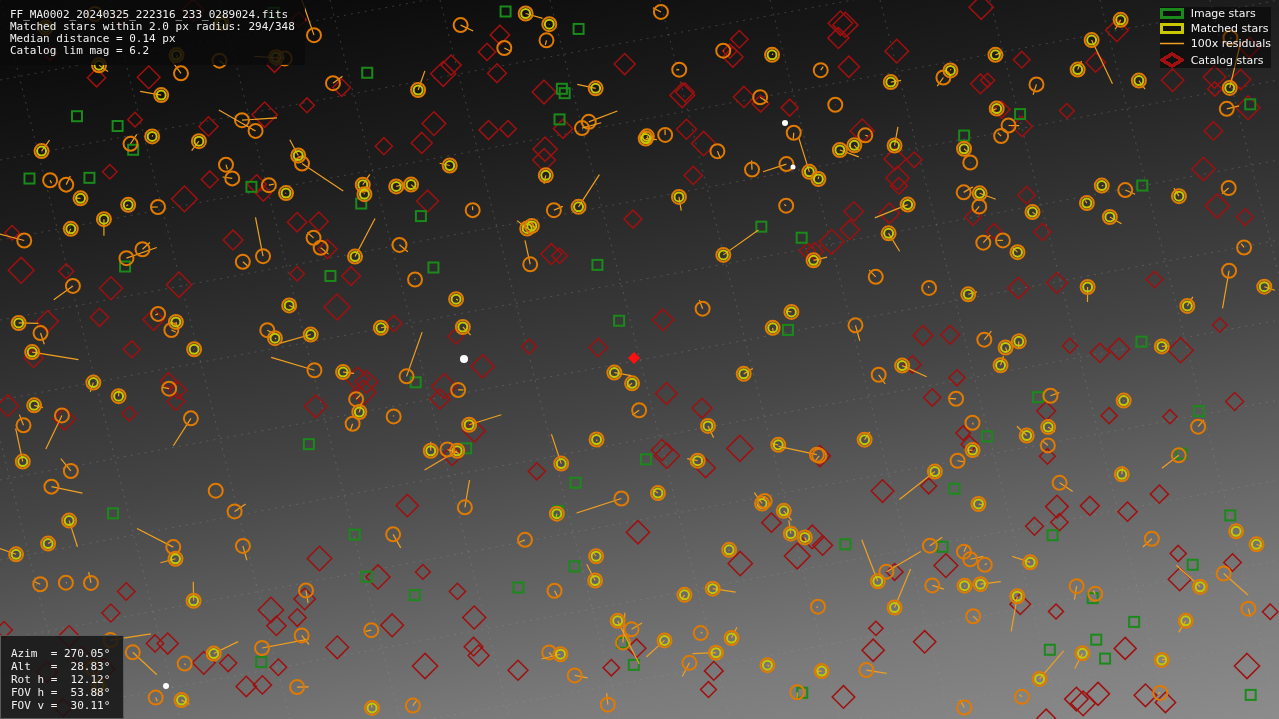 The image size is (1279, 719). What do you see at coordinates (80, 51) in the screenshot?
I see `info-text: Catalog lim mag = 6.2` at bounding box center [80, 51].